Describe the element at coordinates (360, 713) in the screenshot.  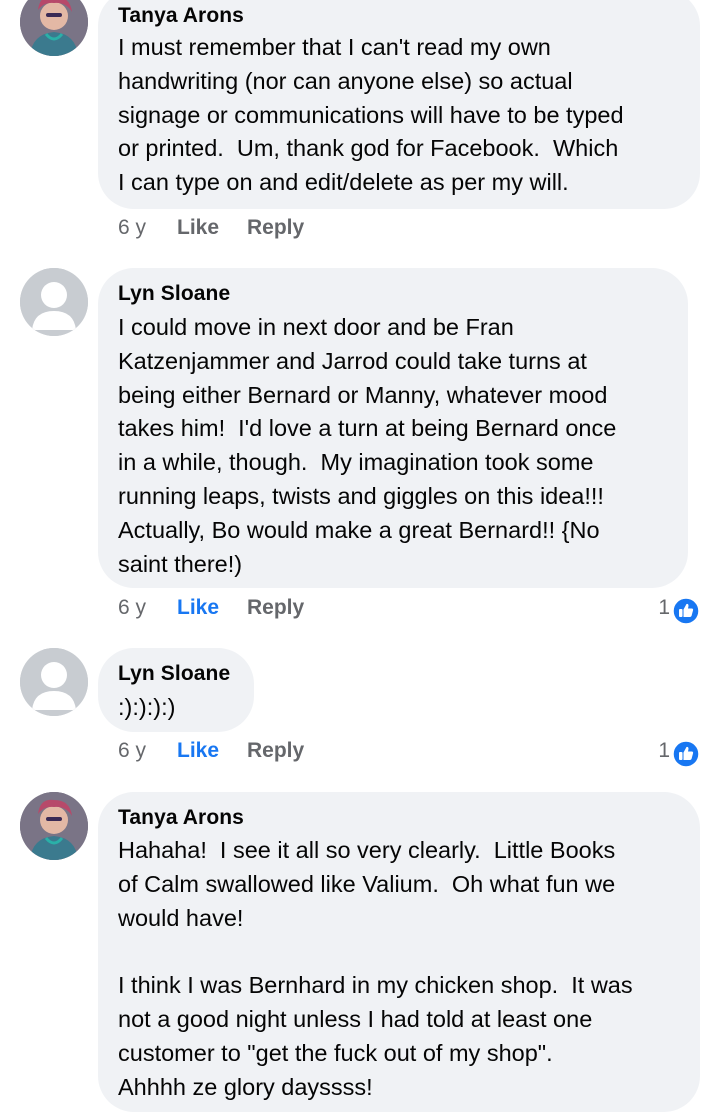
I see `comment: Lyn Sloane :):):):) 6 y Like Reply 1` at that location.